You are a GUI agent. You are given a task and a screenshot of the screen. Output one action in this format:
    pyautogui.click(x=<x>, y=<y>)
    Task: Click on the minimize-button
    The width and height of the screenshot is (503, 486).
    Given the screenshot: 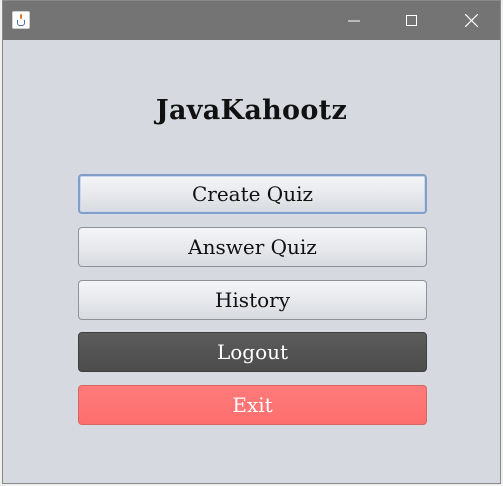 What is the action you would take?
    pyautogui.click(x=354, y=20)
    